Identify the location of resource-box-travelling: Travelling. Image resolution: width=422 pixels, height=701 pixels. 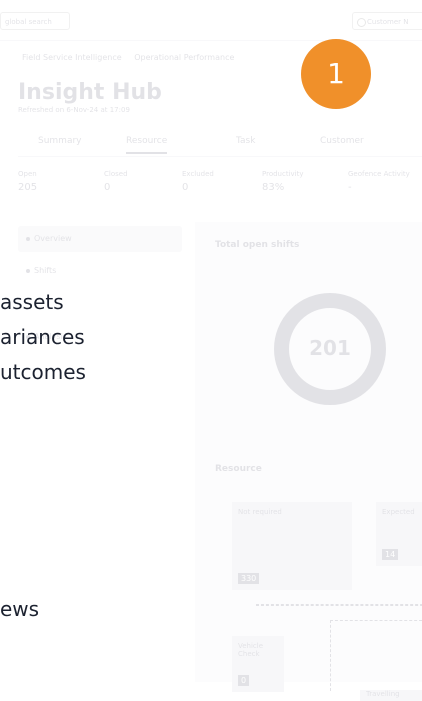
(391, 695).